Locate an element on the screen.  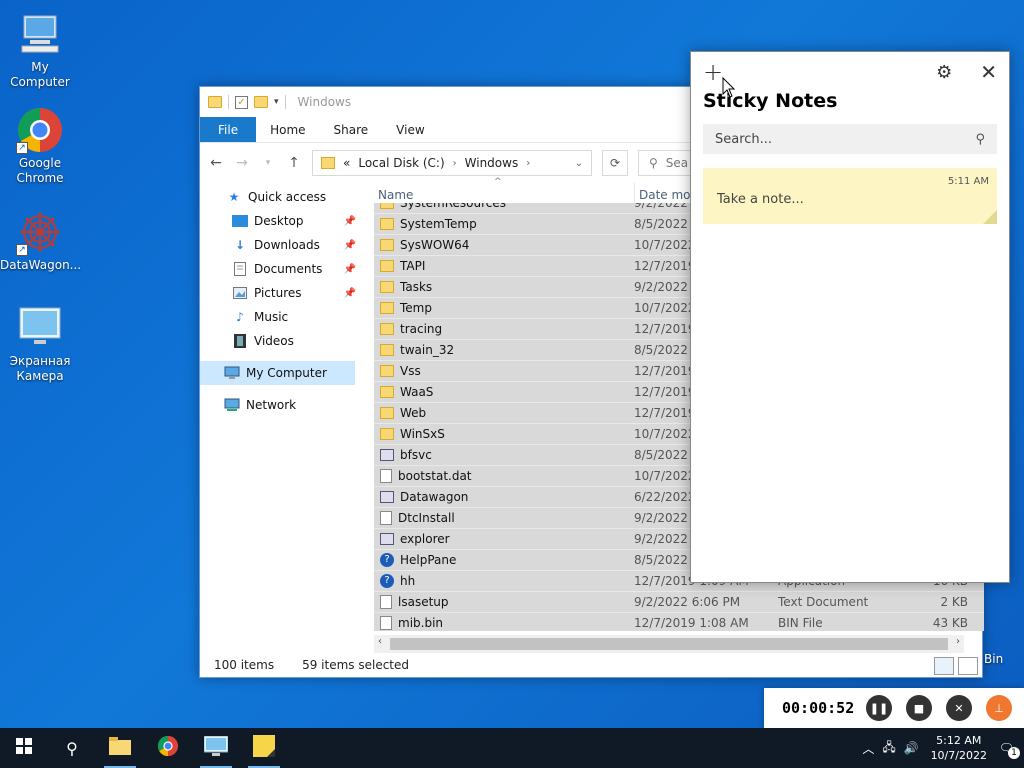
file-name-cell: Web is located at coordinates (504, 413).